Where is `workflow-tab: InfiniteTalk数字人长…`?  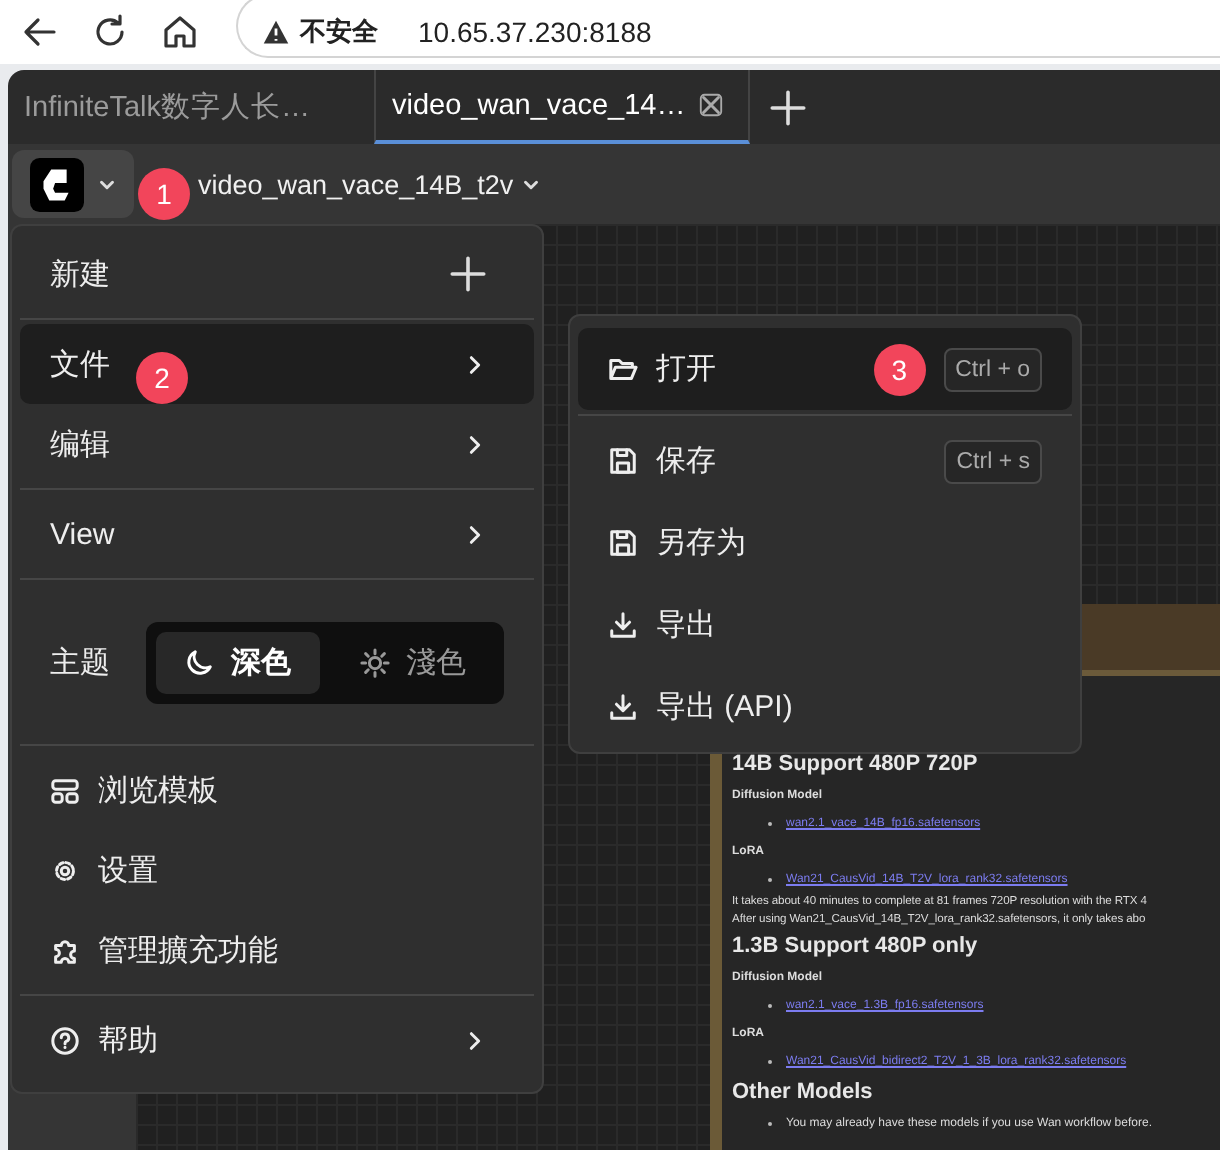
workflow-tab: InfiniteTalk数字人长… is located at coordinates (191, 107).